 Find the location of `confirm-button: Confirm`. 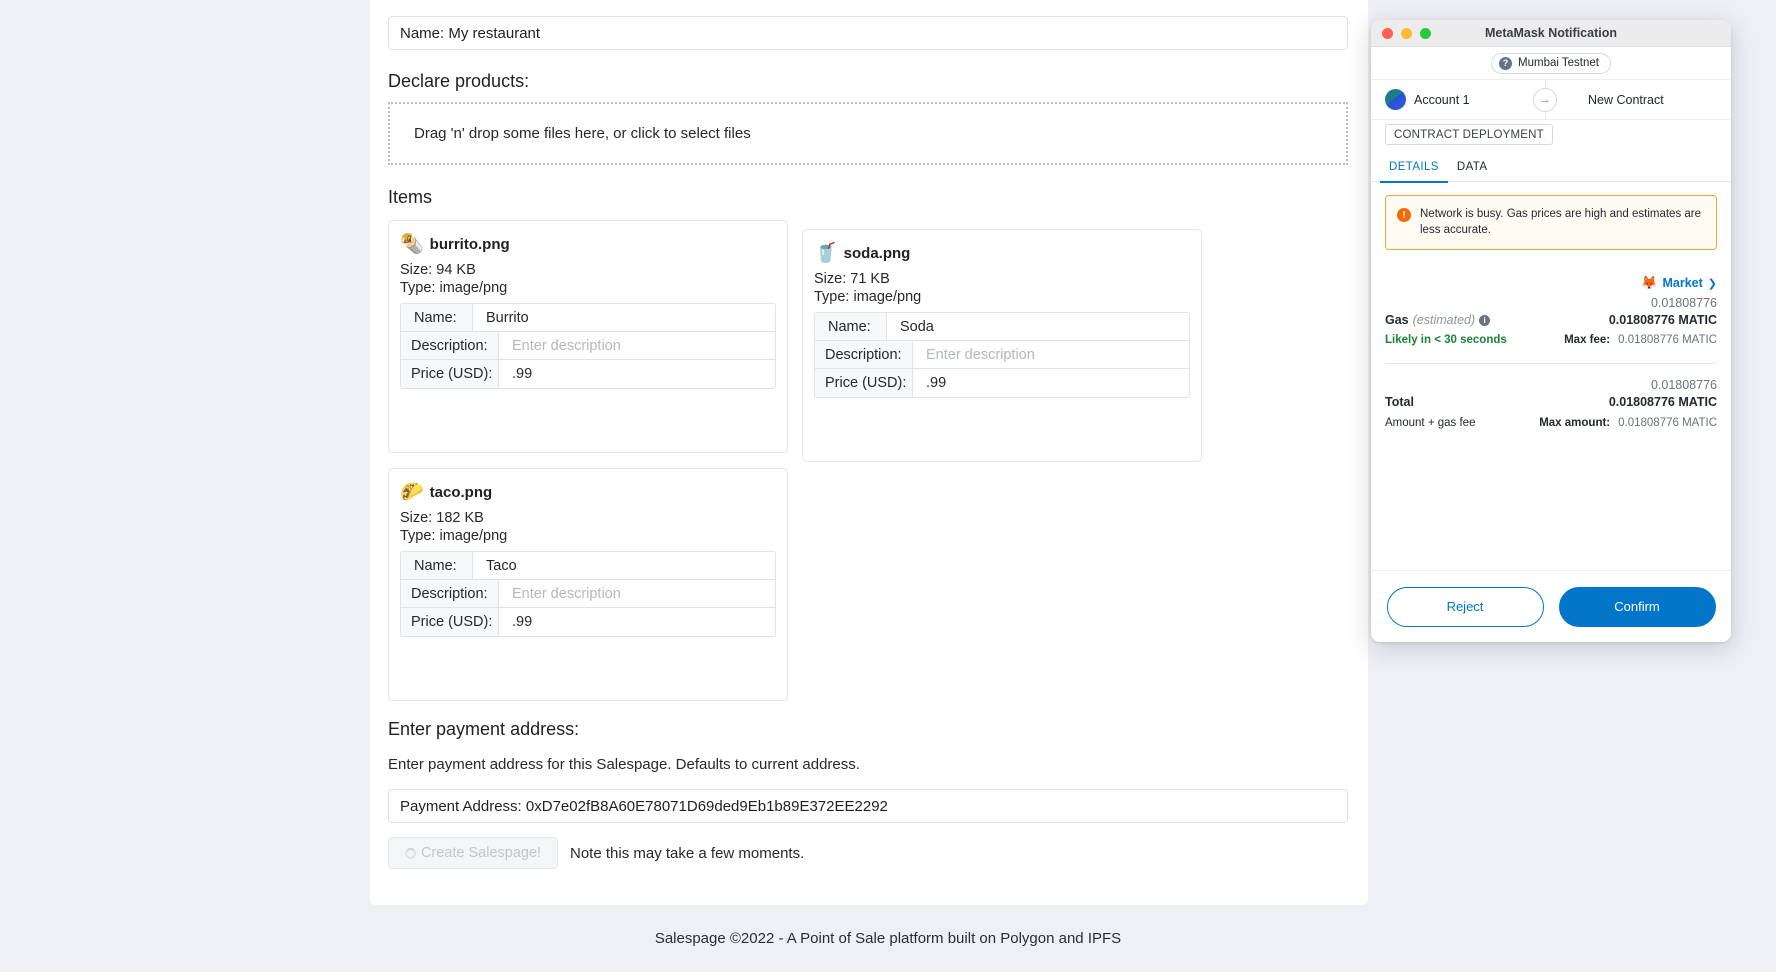

confirm-button: Confirm is located at coordinates (1637, 606).